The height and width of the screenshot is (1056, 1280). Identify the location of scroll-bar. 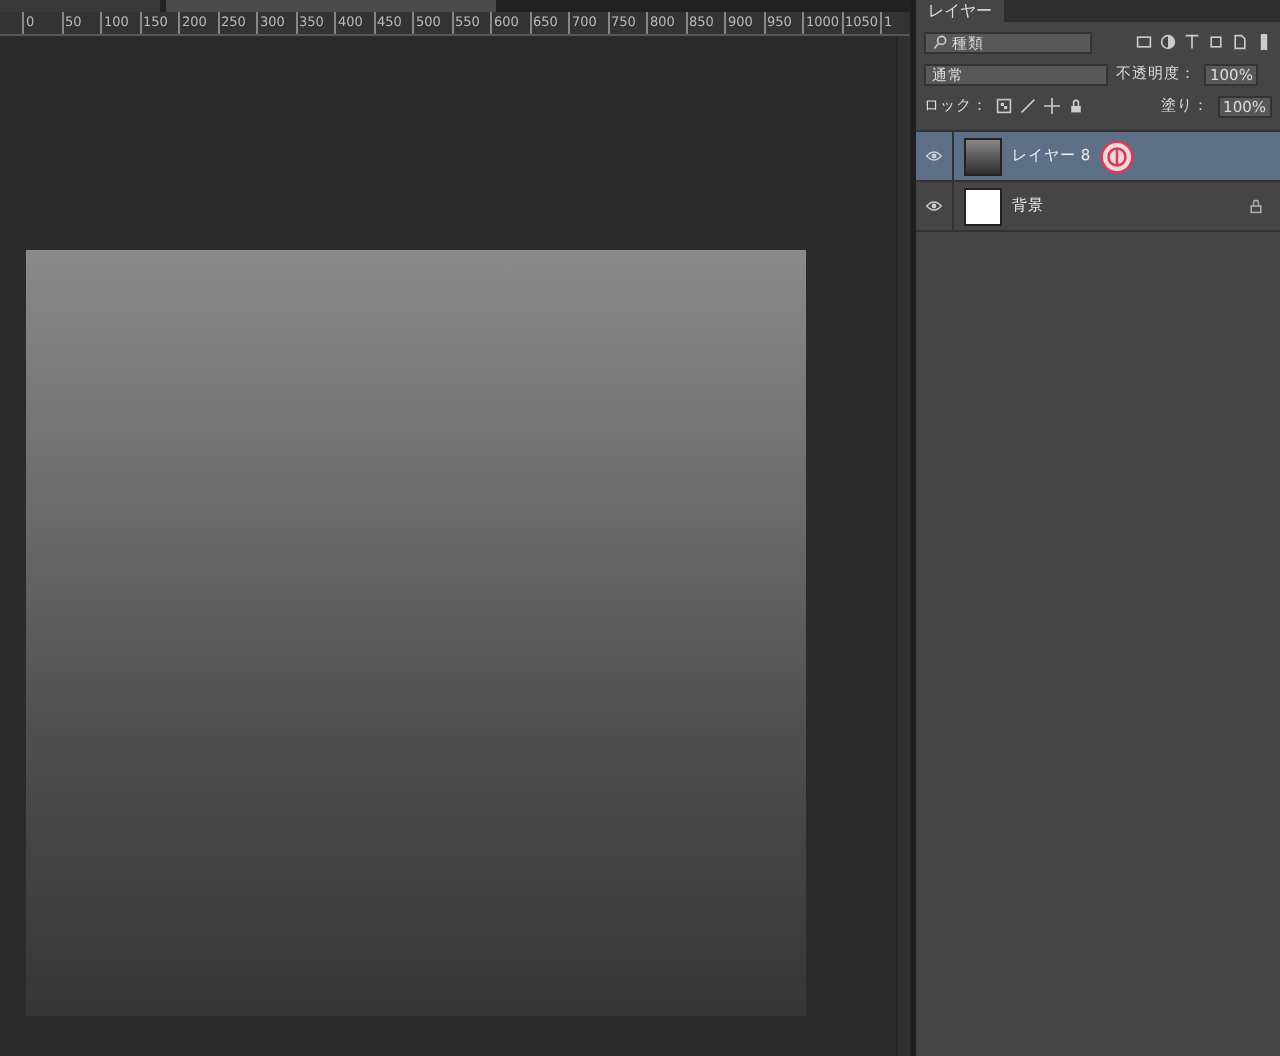
(903, 546).